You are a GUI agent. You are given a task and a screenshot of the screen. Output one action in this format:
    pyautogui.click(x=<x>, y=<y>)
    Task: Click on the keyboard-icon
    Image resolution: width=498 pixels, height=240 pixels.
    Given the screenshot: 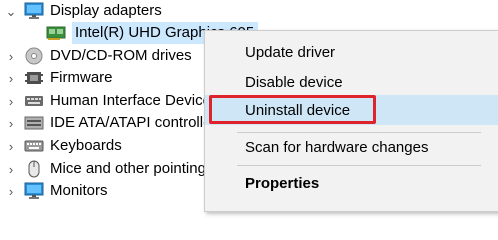 What is the action you would take?
    pyautogui.click(x=34, y=146)
    